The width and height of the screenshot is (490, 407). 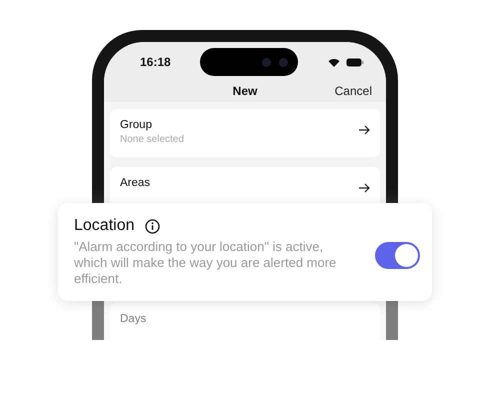 What do you see at coordinates (353, 91) in the screenshot?
I see `cancel-button: Cancel` at bounding box center [353, 91].